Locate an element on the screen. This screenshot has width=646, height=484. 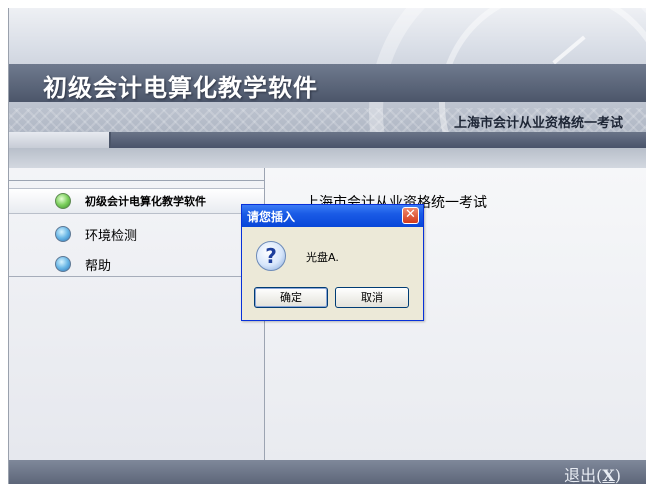
app-title: 初级会计电算化教学软件 is located at coordinates (180, 88).